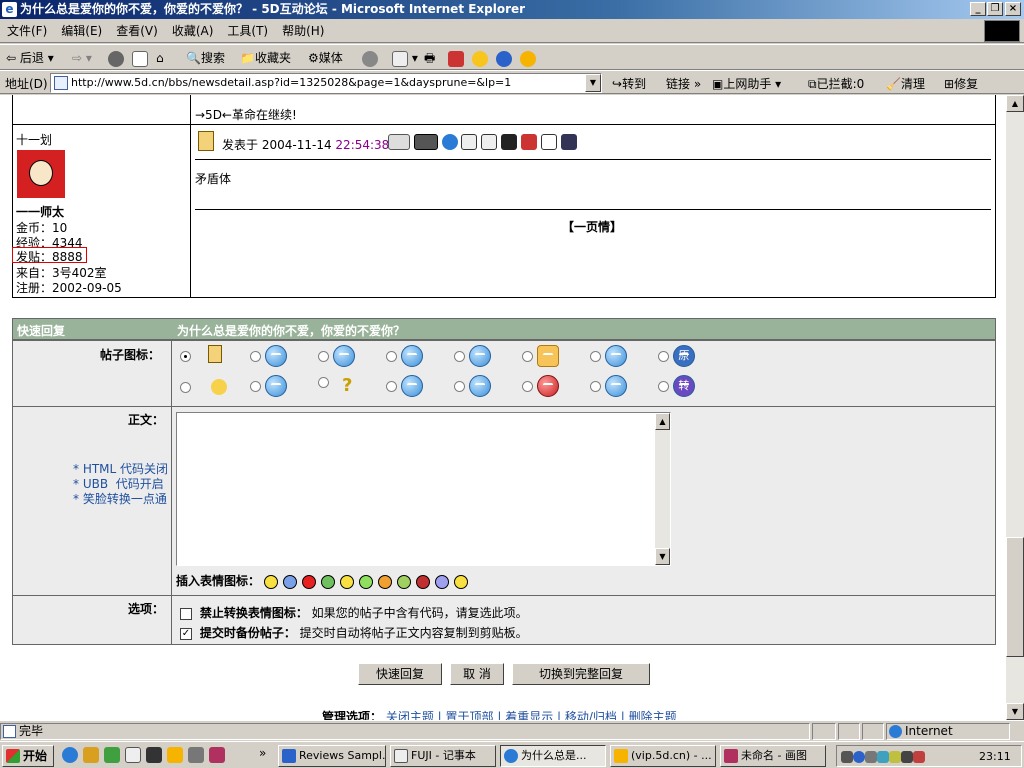 The image size is (1024, 768). I want to click on links-button: 链接 », so click(683, 83).